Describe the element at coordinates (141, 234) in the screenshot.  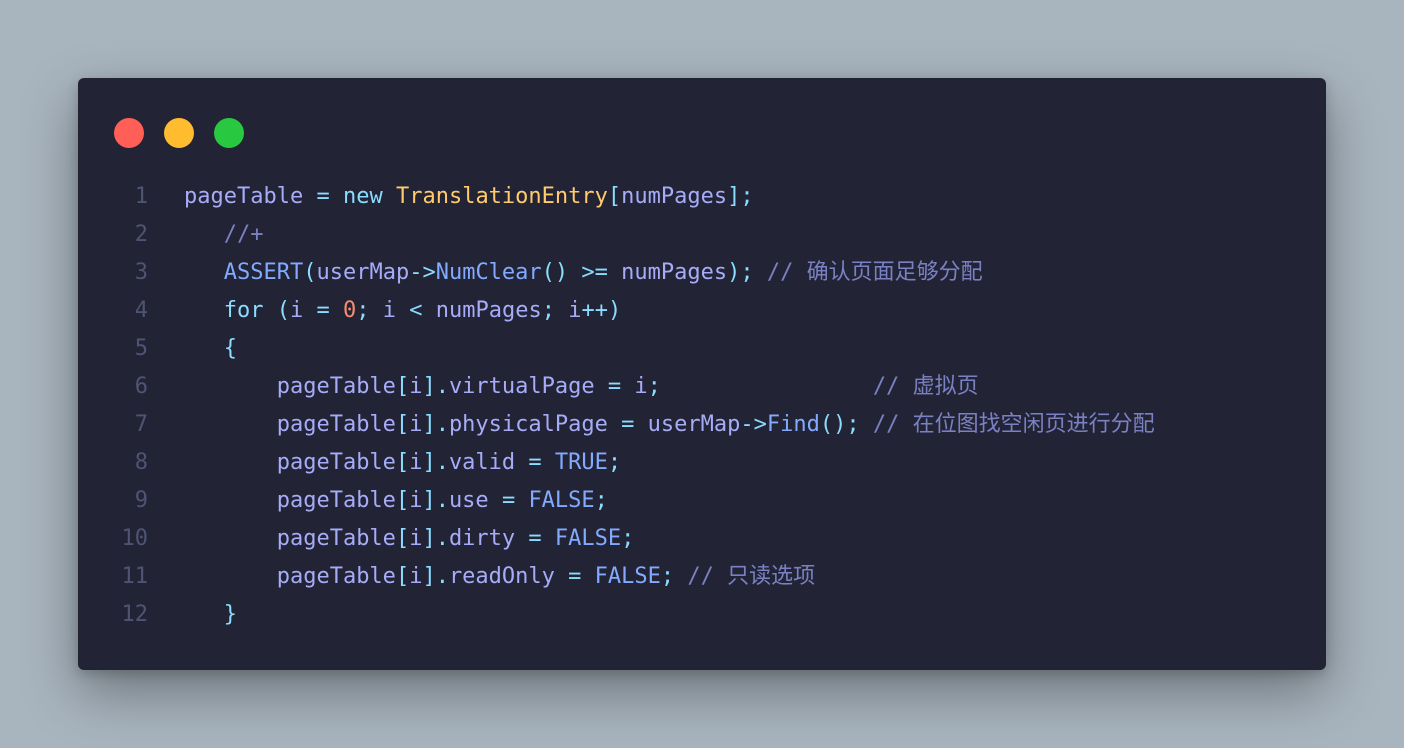
I see `line-number: 2` at that location.